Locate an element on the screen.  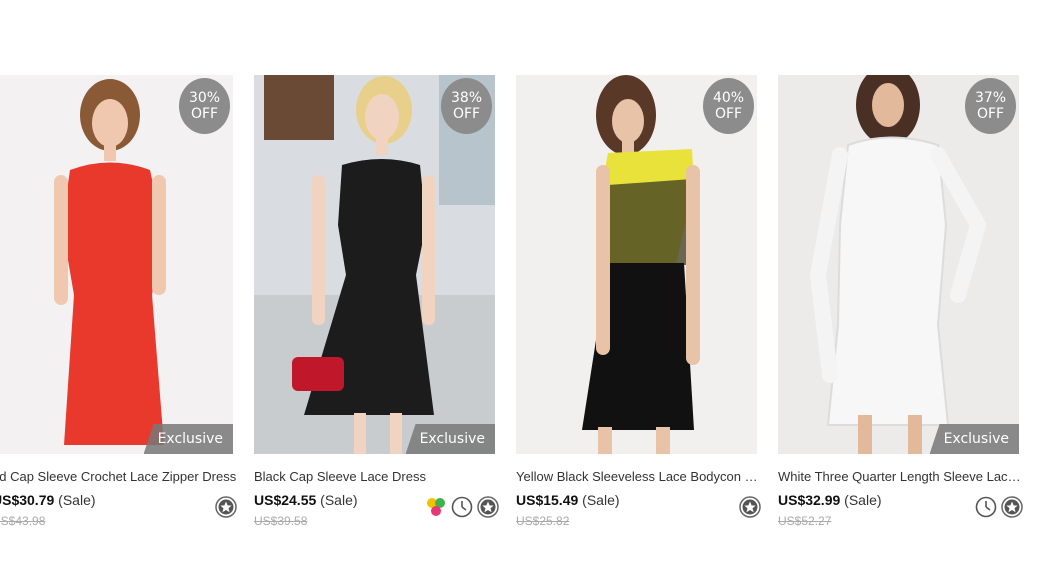
discount-badge: 38% OFF is located at coordinates (466, 106).